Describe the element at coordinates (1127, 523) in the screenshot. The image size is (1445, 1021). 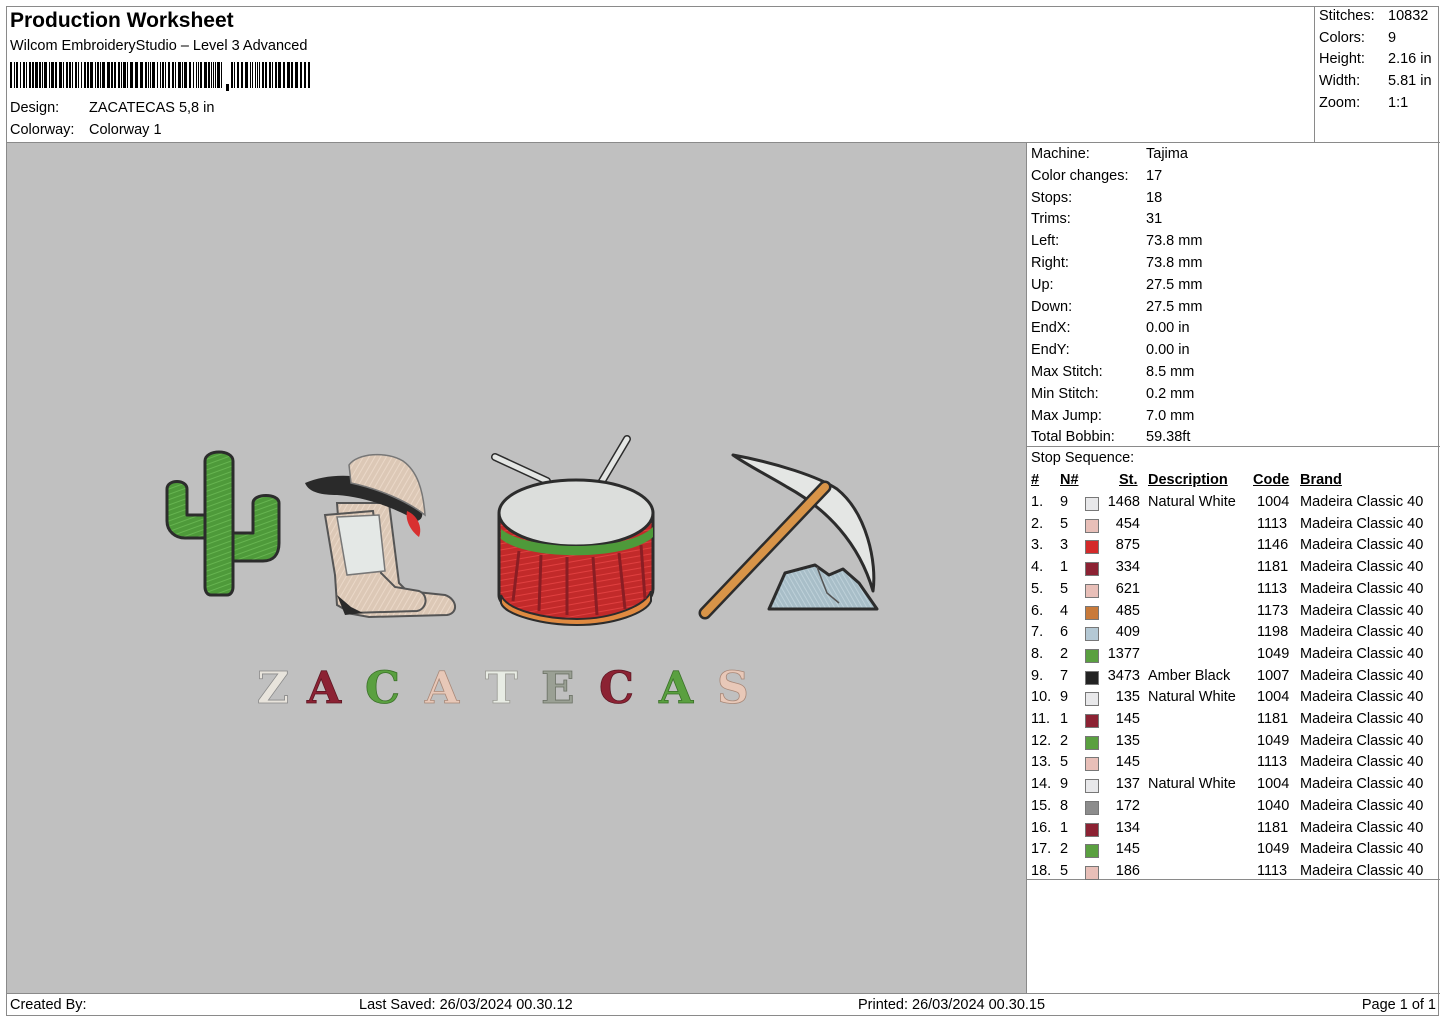
I see `stop-stitches: 454` at that location.